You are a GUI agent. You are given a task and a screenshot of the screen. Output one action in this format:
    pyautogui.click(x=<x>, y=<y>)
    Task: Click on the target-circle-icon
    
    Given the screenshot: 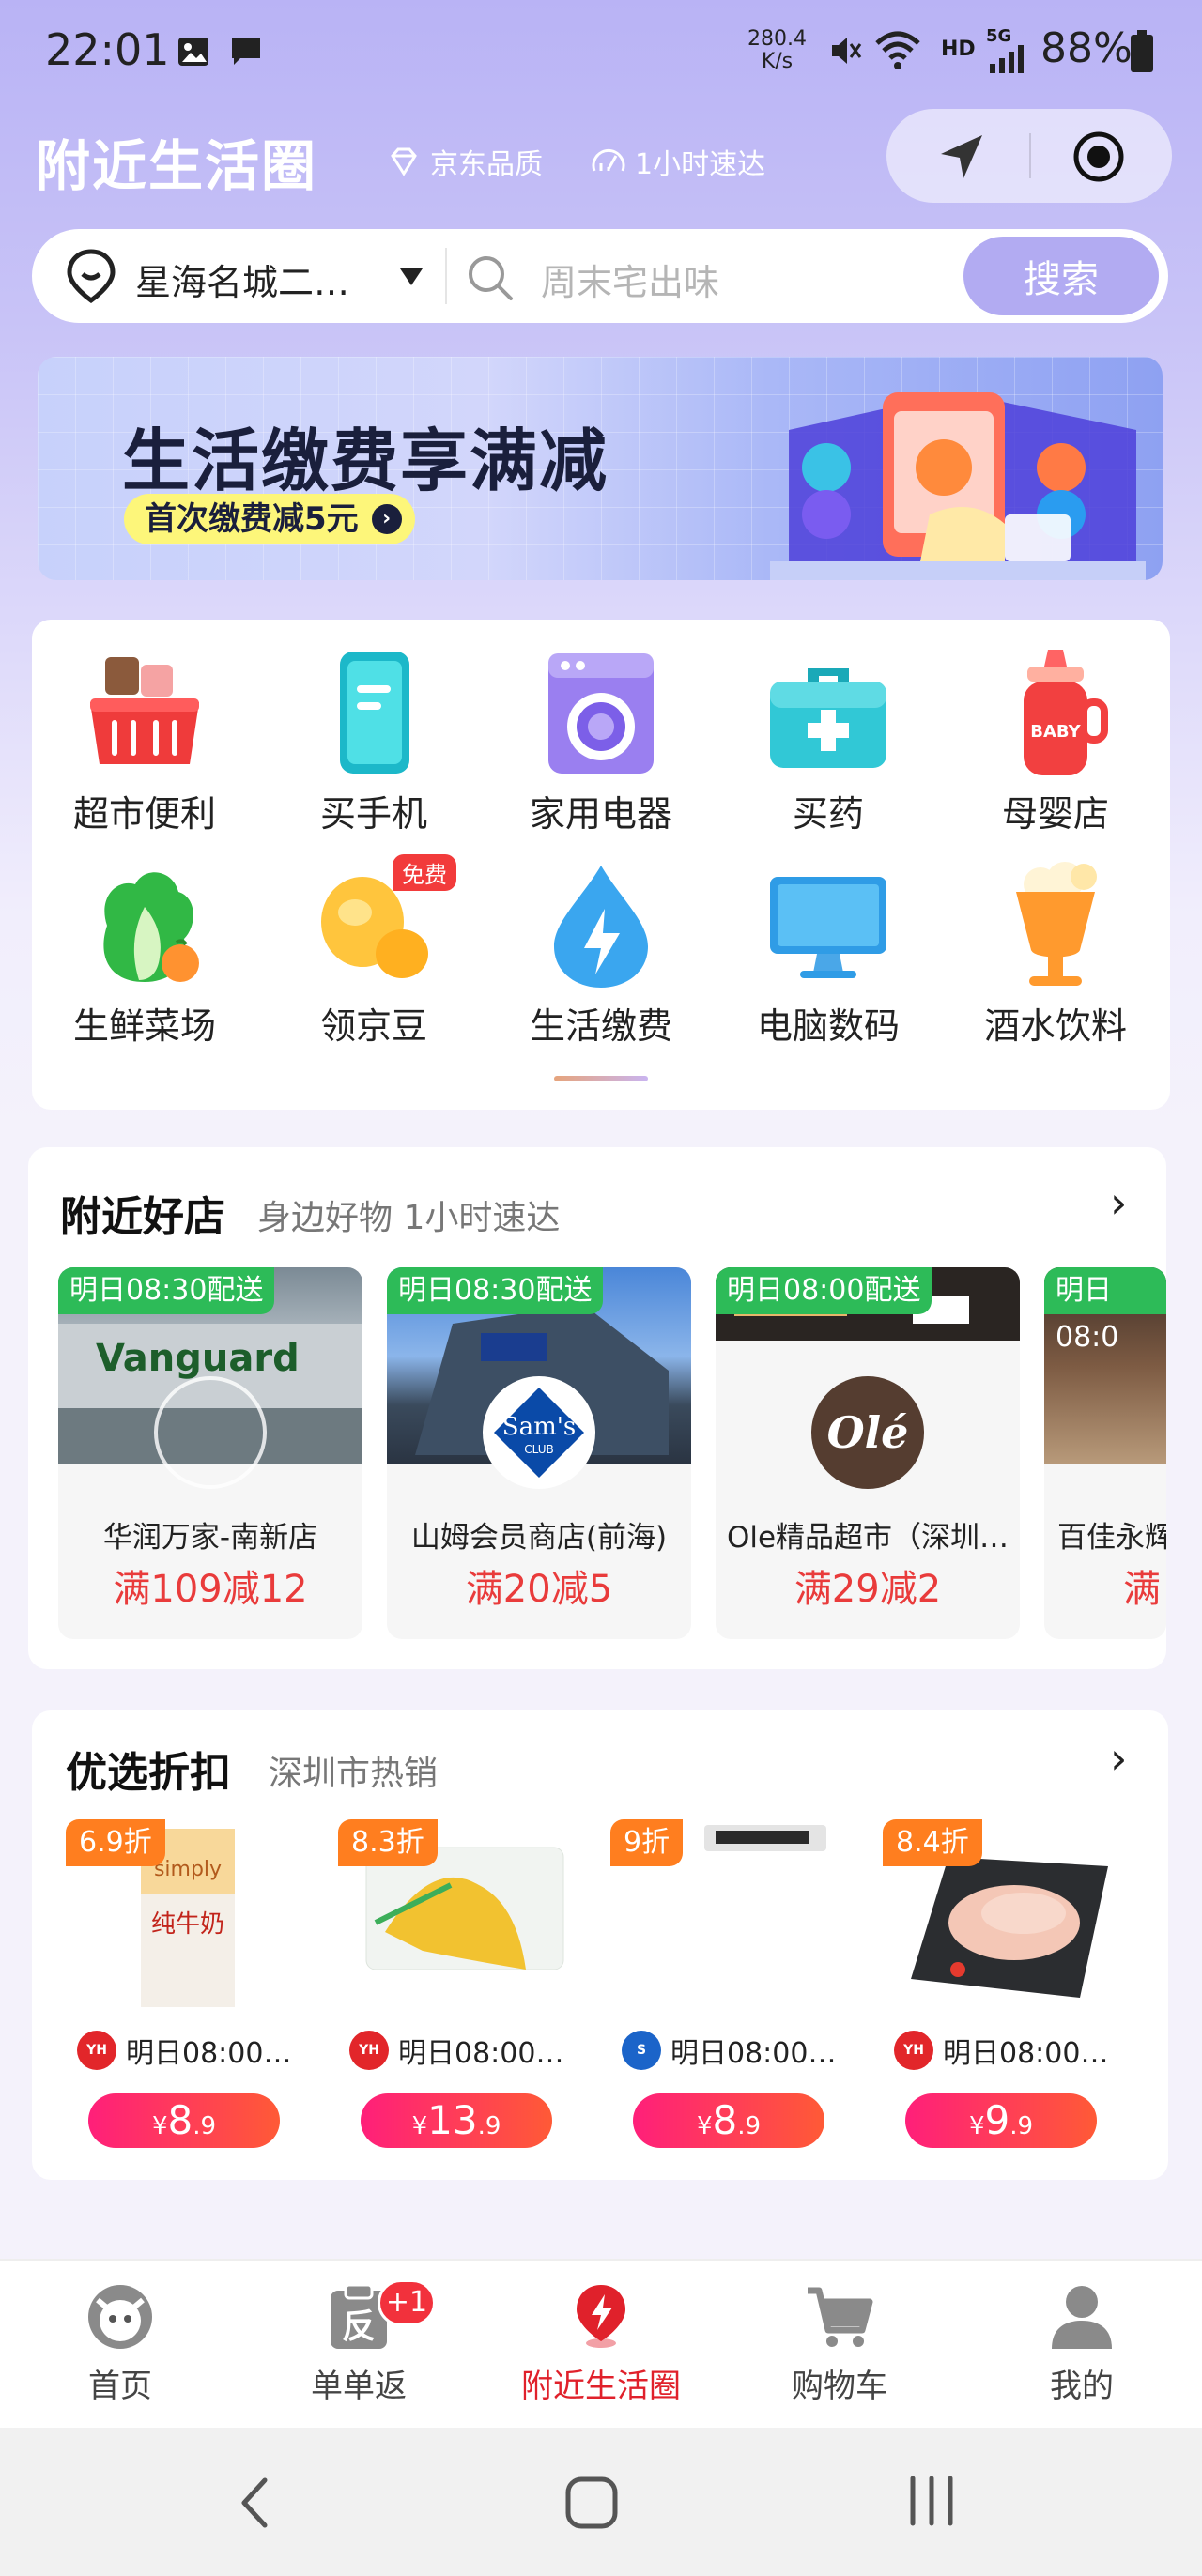 What is the action you would take?
    pyautogui.click(x=1099, y=157)
    